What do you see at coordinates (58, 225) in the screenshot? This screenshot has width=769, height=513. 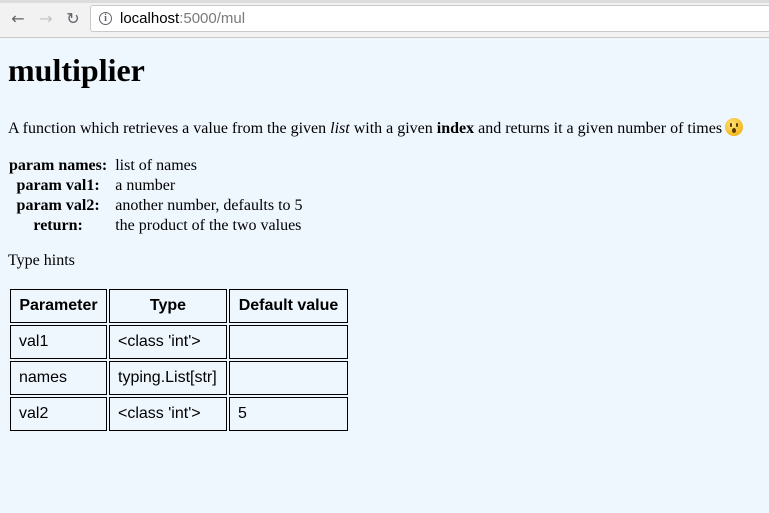 I see `param-name: return:` at bounding box center [58, 225].